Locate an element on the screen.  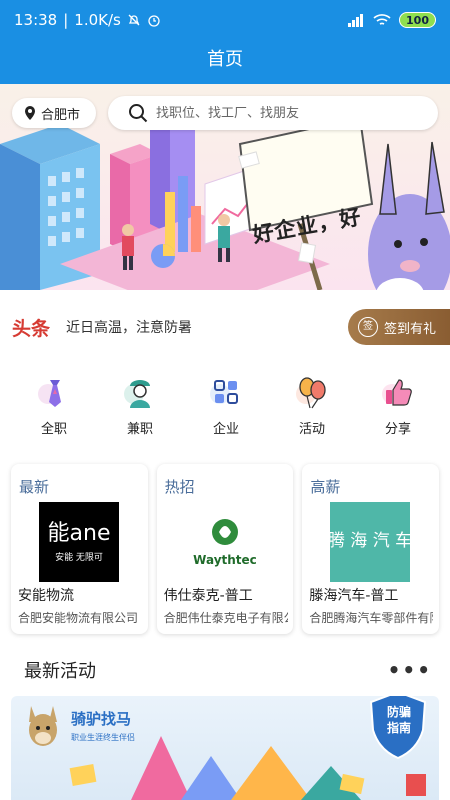
headline-tag: 头条 is located at coordinates (31, 328).